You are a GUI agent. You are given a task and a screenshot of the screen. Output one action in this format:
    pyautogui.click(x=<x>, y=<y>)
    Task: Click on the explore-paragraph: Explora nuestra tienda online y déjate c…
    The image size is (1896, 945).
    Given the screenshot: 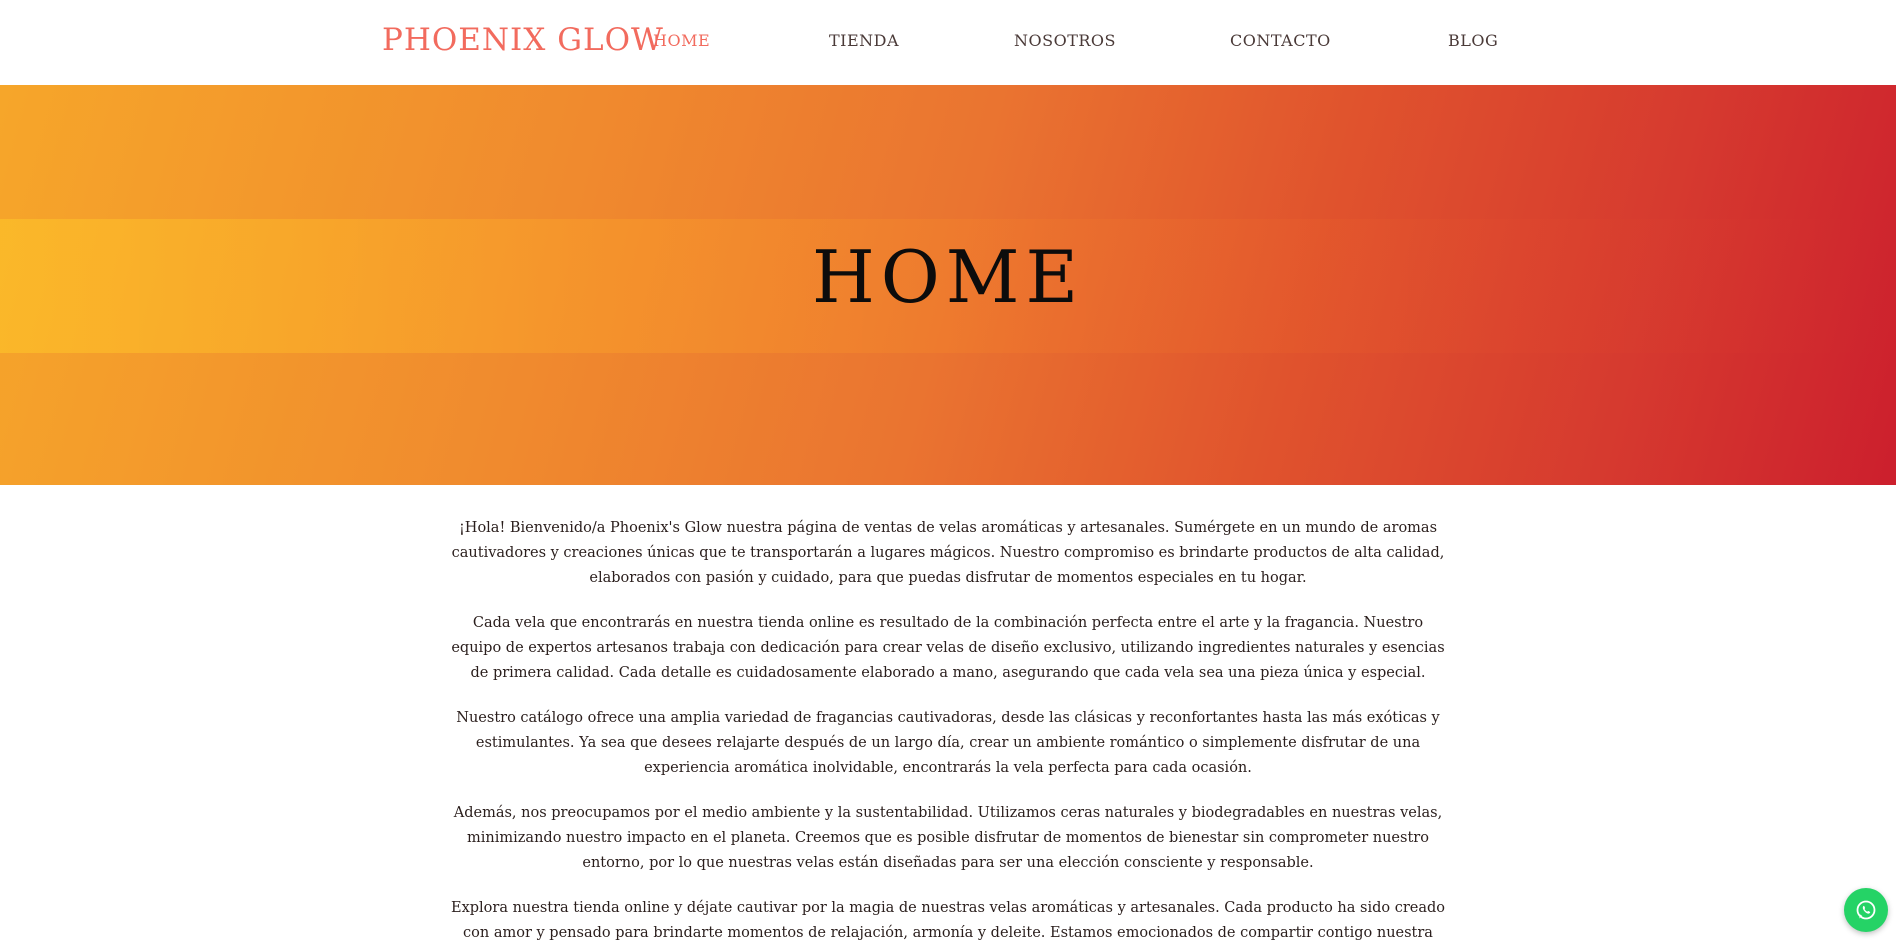 What is the action you would take?
    pyautogui.click(x=948, y=920)
    